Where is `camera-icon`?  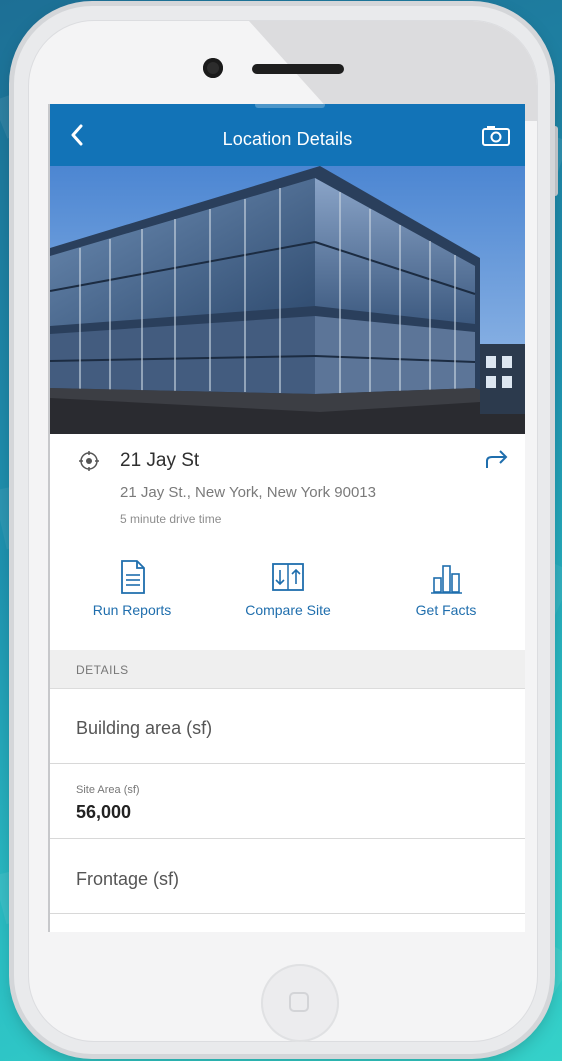 camera-icon is located at coordinates (496, 136).